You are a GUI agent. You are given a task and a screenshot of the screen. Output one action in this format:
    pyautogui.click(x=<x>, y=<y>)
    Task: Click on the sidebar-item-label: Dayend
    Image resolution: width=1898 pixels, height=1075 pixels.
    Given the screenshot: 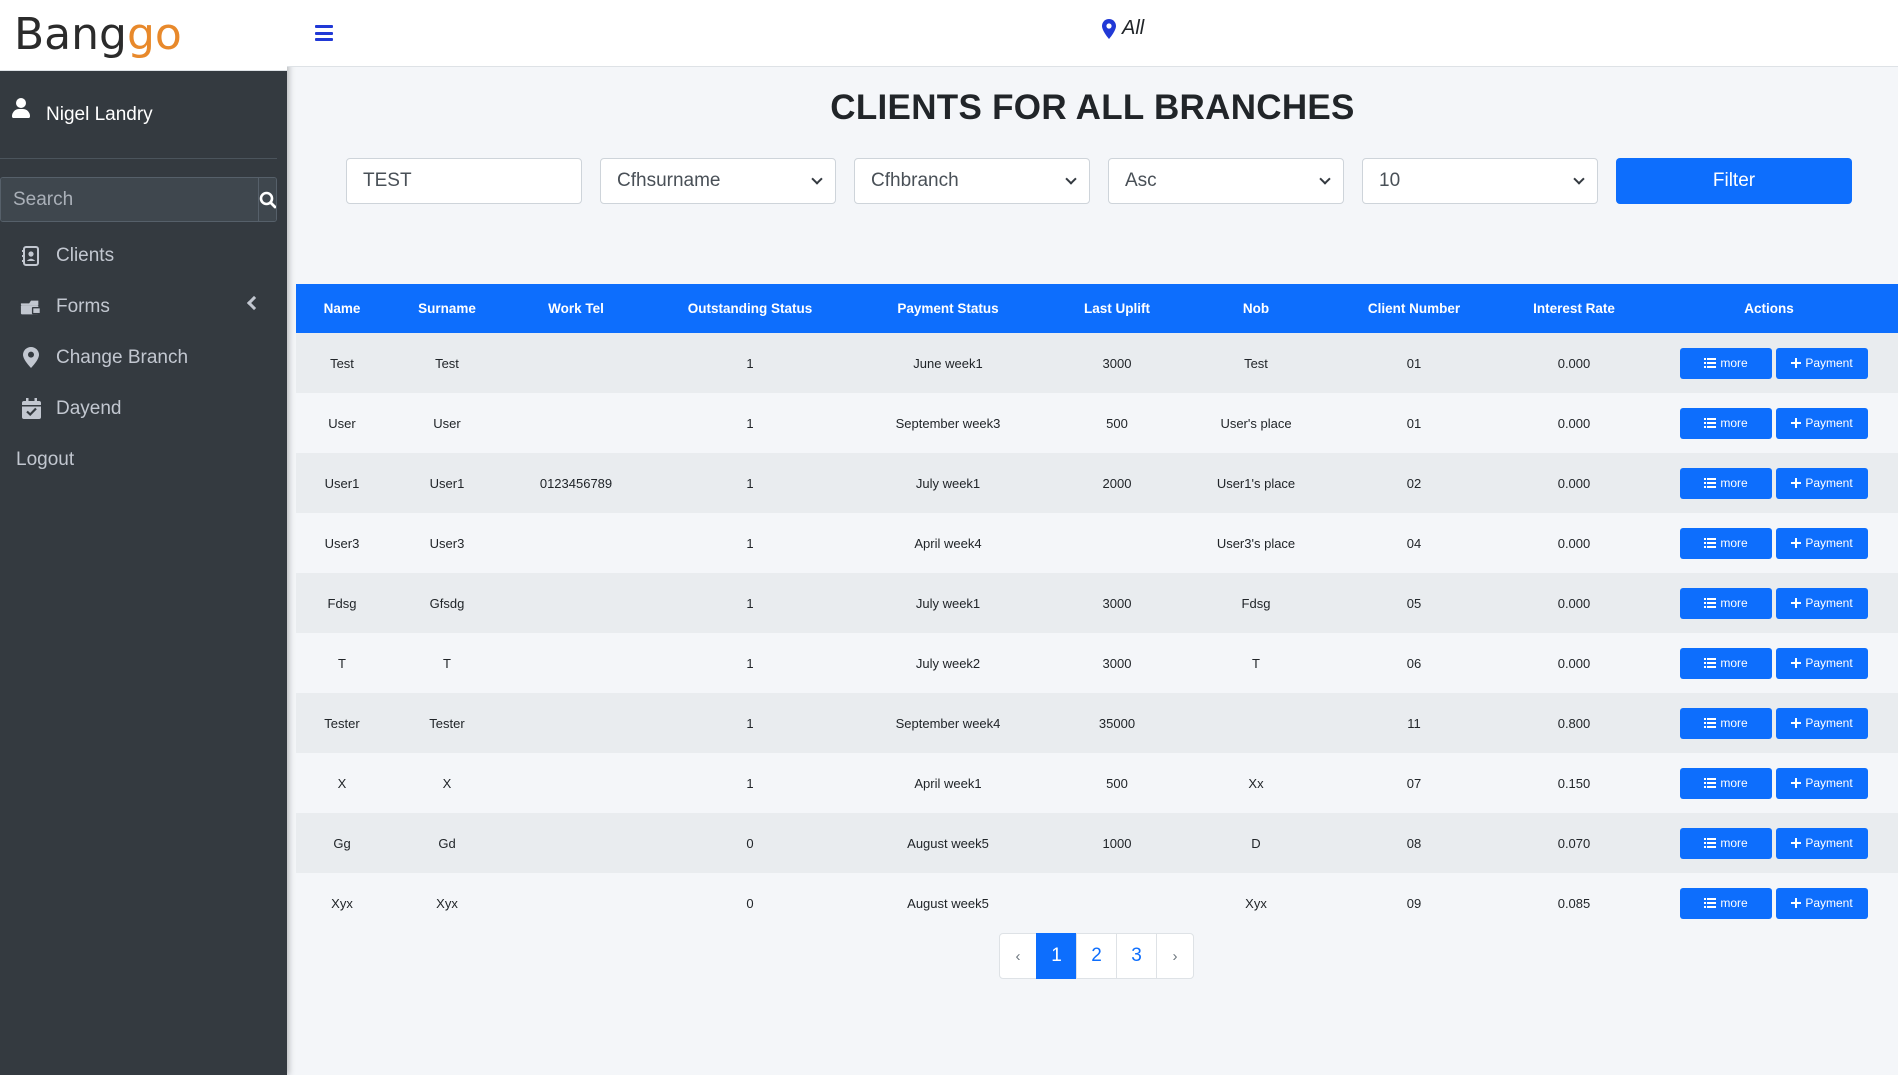 What is the action you would take?
    pyautogui.click(x=89, y=408)
    